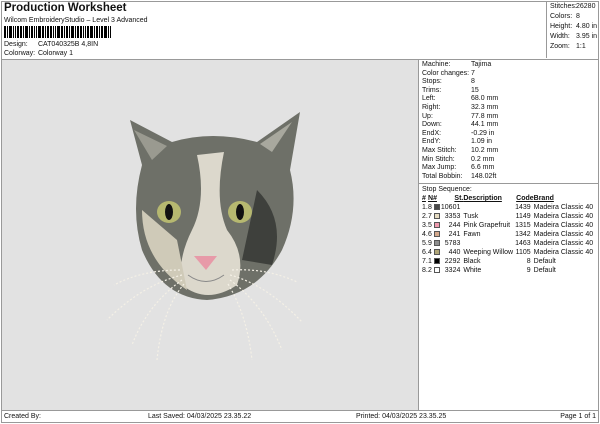  Describe the element at coordinates (523, 217) in the screenshot. I see `thread-code: 1149` at that location.